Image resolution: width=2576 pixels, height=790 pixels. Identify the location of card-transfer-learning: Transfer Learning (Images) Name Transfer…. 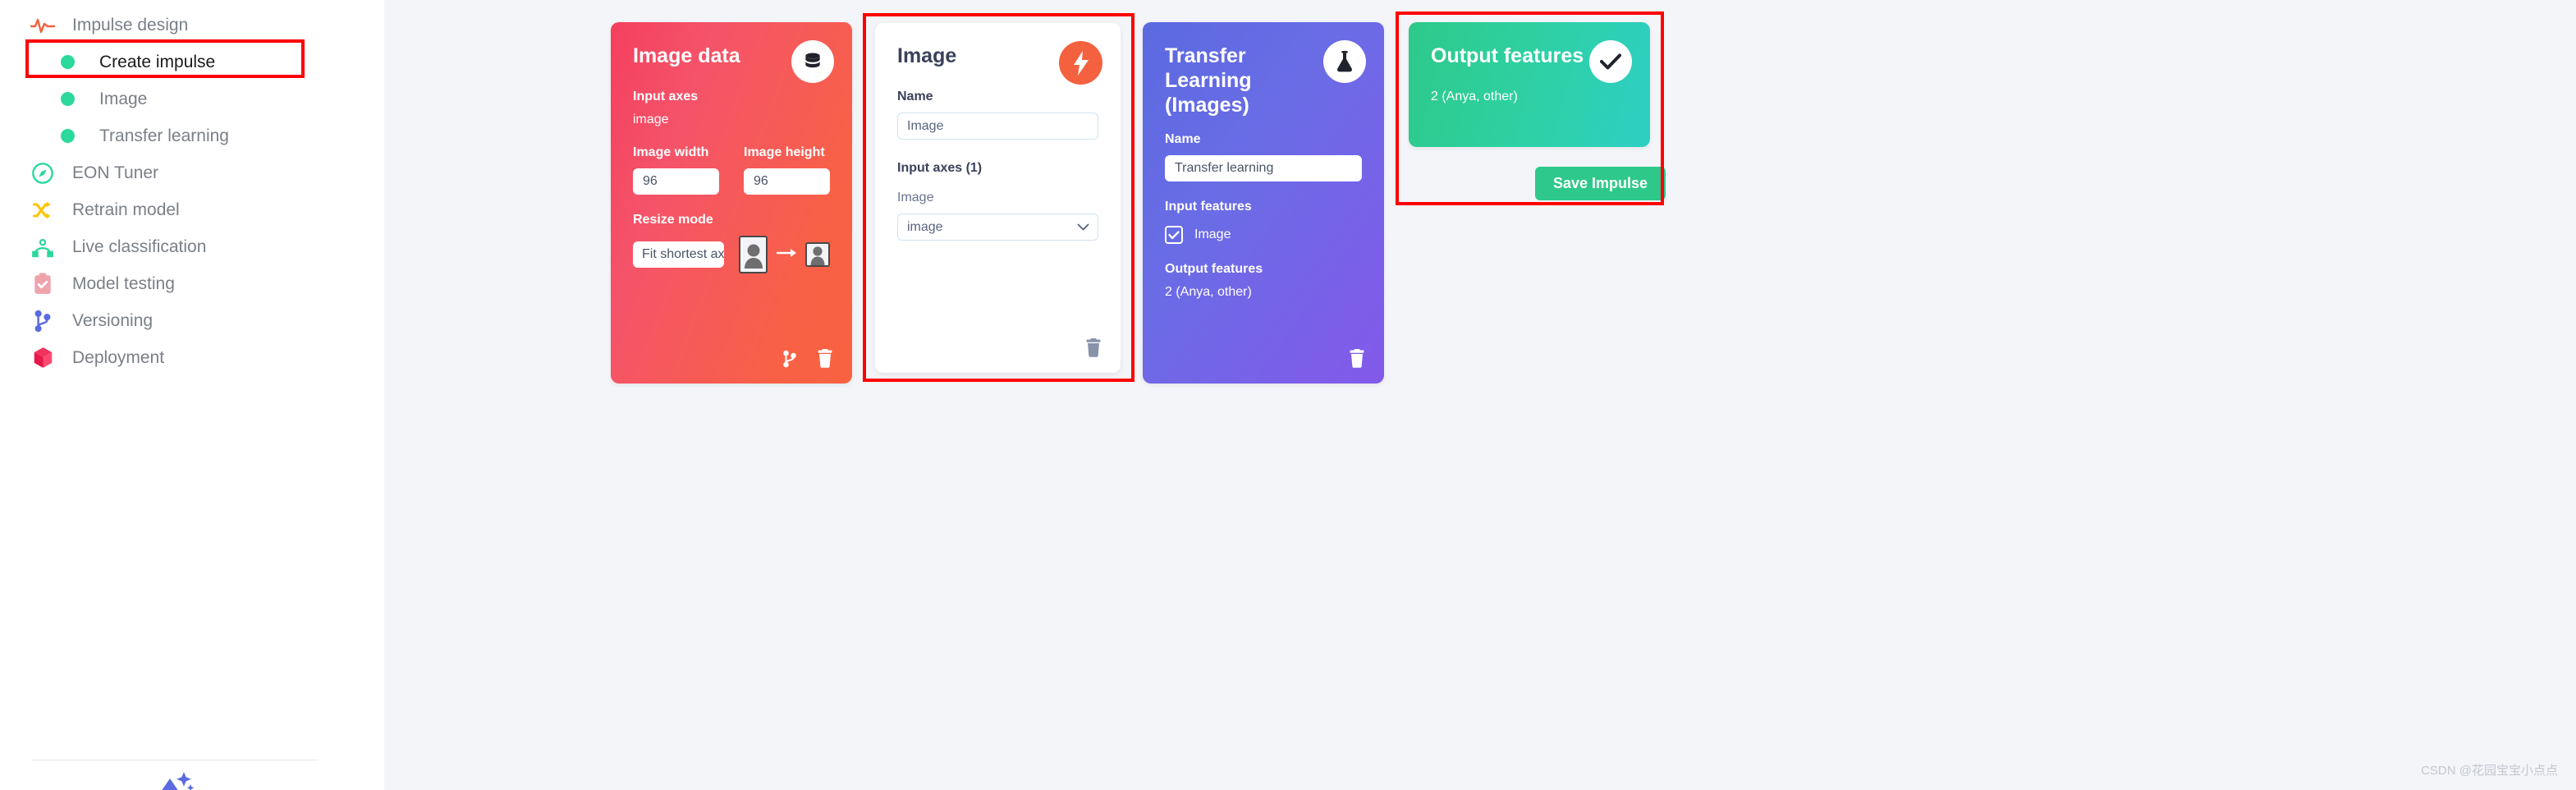
(1264, 203).